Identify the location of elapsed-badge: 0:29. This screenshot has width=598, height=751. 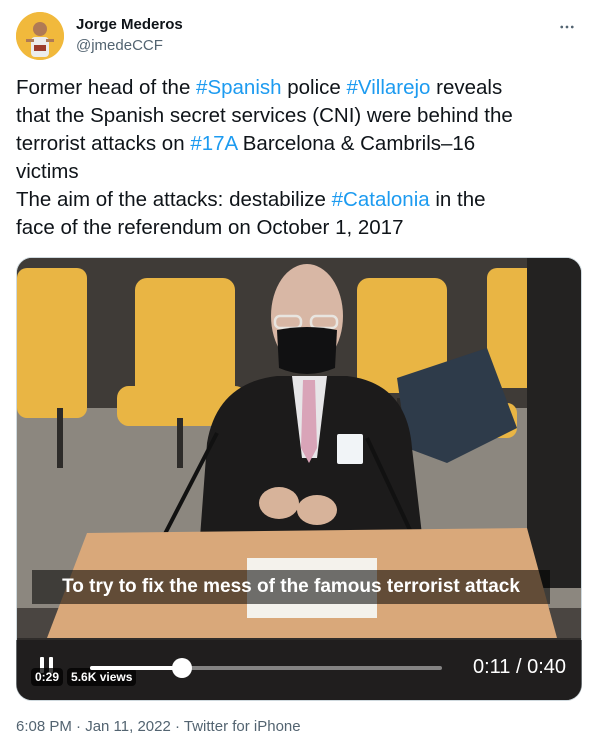
(47, 677).